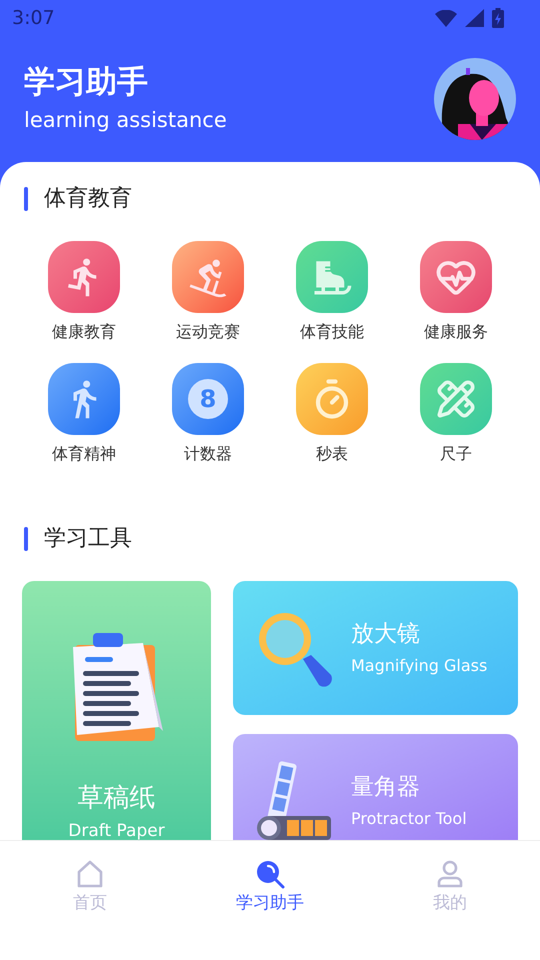 This screenshot has width=540, height=960. What do you see at coordinates (332, 291) in the screenshot?
I see `feature-tile: 体育技能` at bounding box center [332, 291].